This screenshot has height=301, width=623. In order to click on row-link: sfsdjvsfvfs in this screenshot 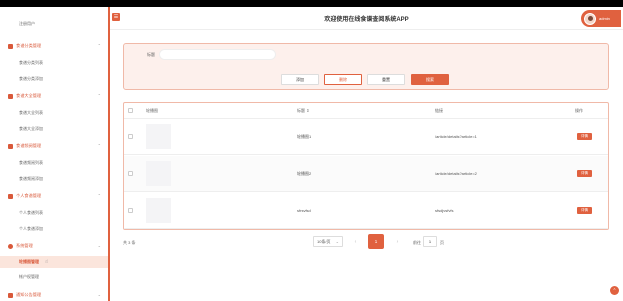, I will do `click(444, 210)`.